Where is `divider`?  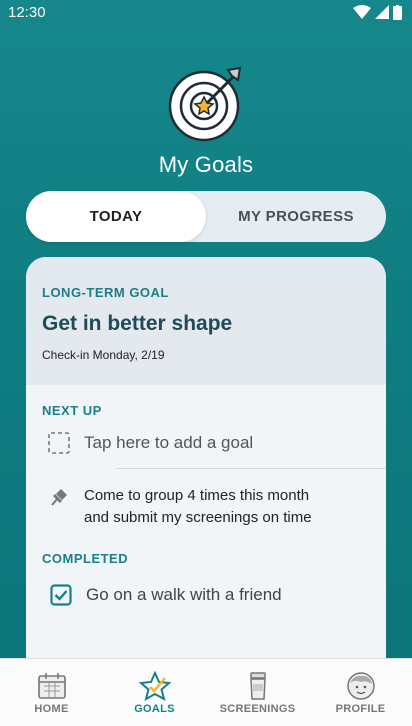 divider is located at coordinates (251, 468).